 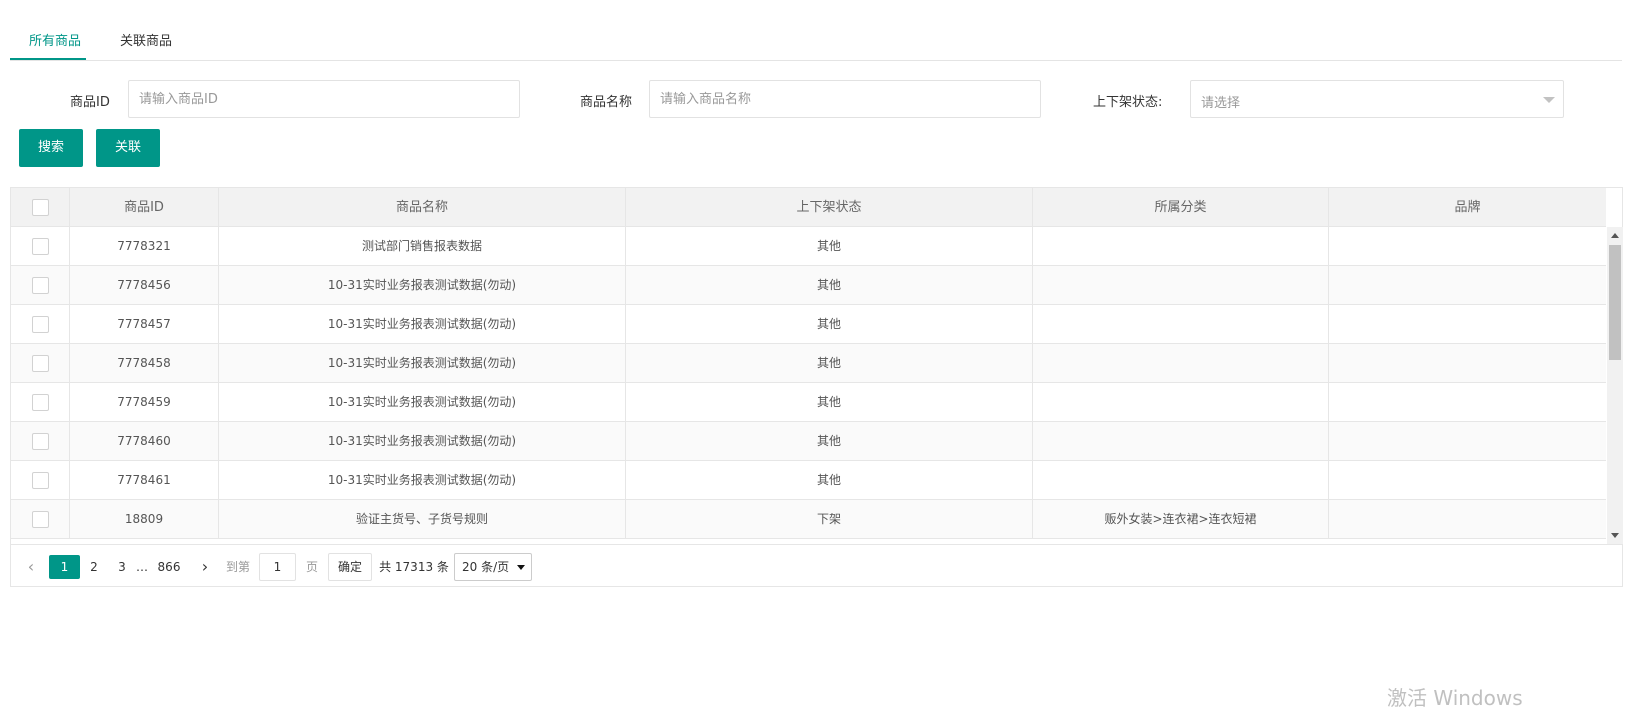 What do you see at coordinates (144, 480) in the screenshot?
I see `cell-product-id: 7778461` at bounding box center [144, 480].